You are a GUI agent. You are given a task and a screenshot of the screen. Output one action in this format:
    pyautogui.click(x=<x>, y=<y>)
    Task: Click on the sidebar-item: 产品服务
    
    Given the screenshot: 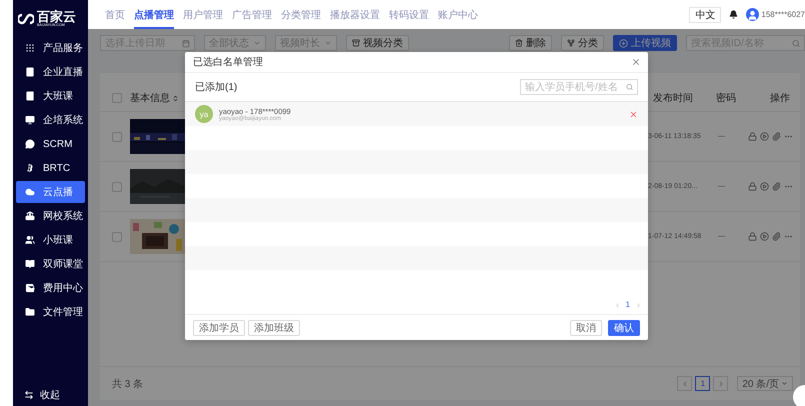 What is the action you would take?
    pyautogui.click(x=50, y=48)
    